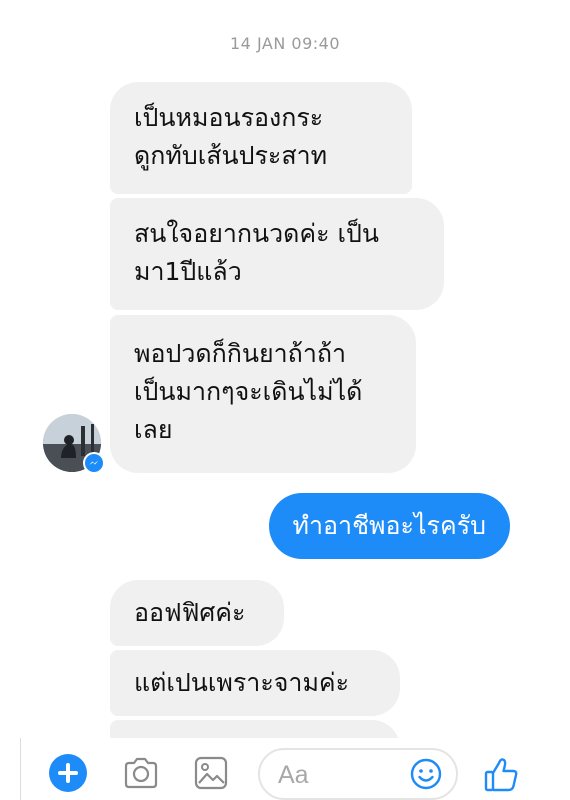  What do you see at coordinates (389, 526) in the screenshot?
I see `outgoing-message: ทำอาชีพอะไรครับ` at bounding box center [389, 526].